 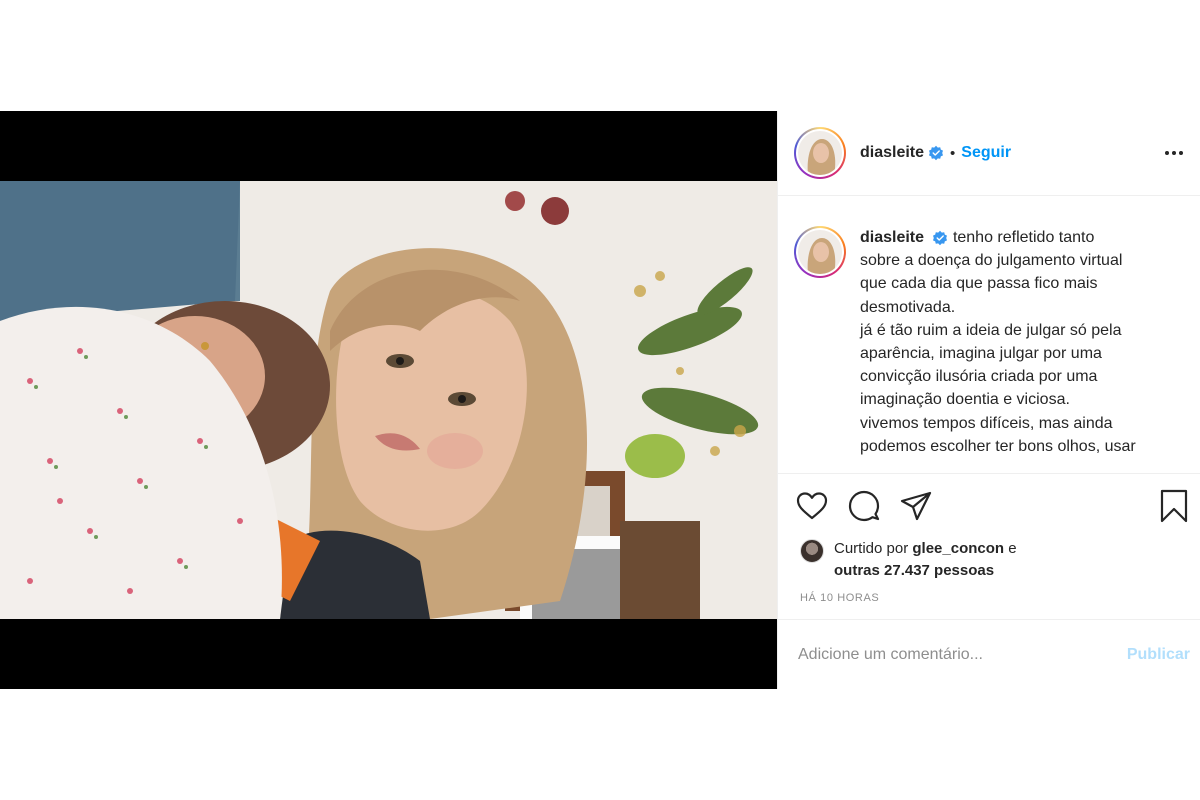 I want to click on post-timestamp: HÁ 10 HORAS, so click(x=989, y=593).